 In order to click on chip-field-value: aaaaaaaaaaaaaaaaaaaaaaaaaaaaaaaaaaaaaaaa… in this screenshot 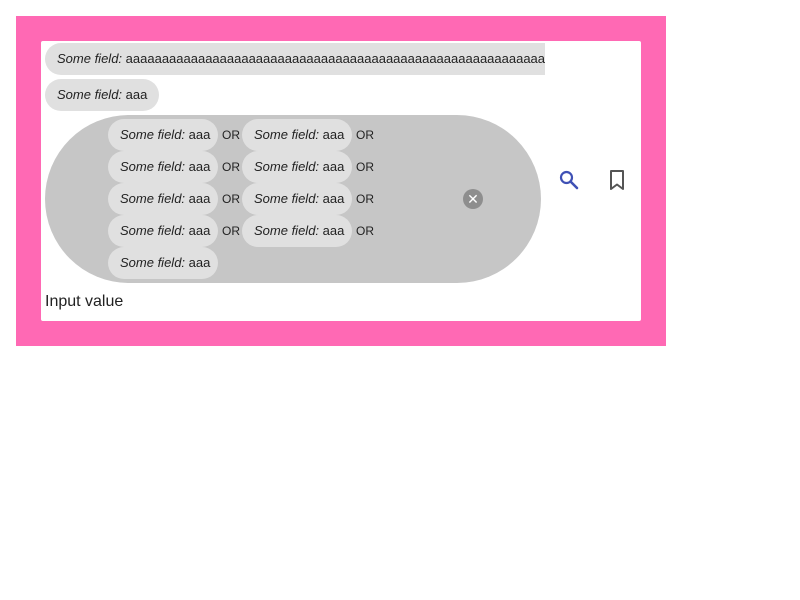, I will do `click(335, 58)`.